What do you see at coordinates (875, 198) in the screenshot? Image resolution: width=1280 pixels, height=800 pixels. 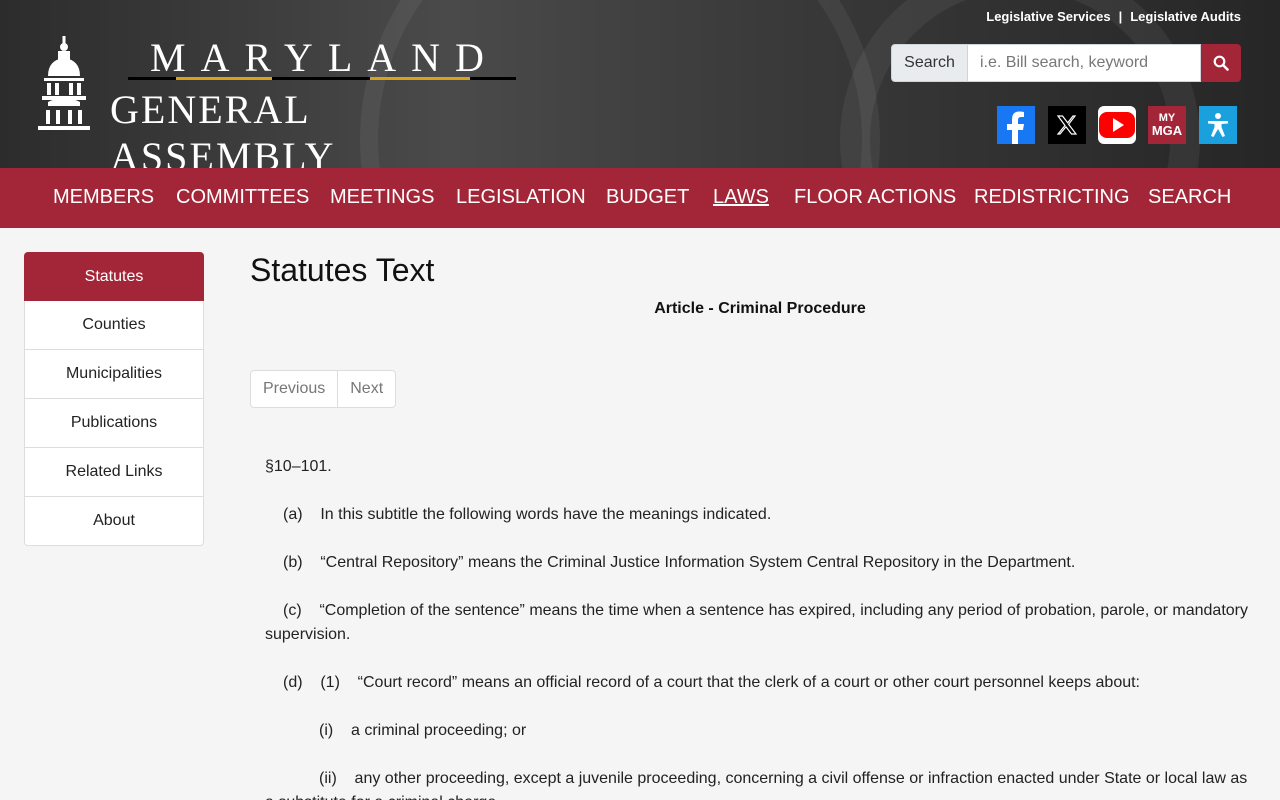 I see `nav-floor-actions: FLOOR ACTIONS` at bounding box center [875, 198].